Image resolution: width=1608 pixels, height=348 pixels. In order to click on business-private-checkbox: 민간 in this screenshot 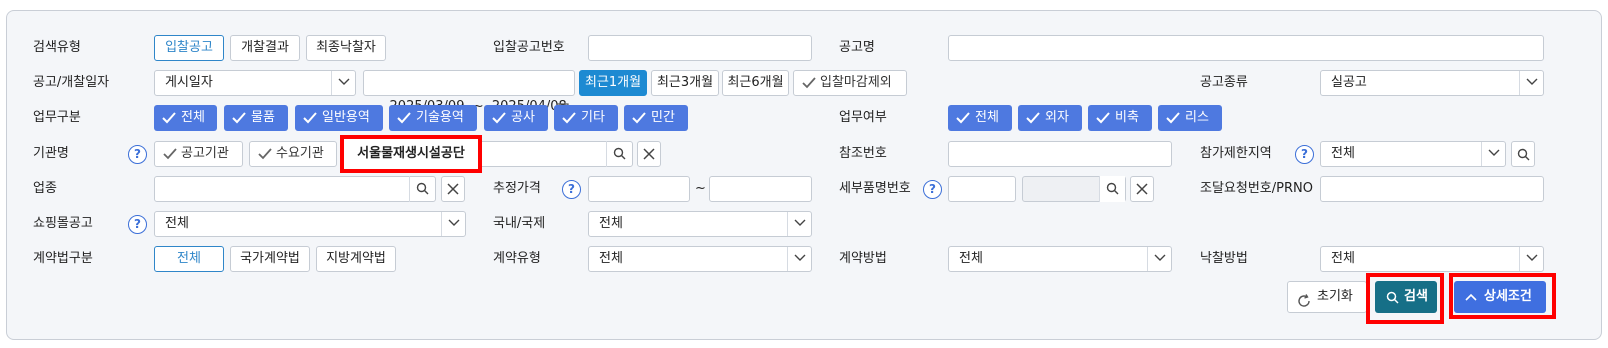, I will do `click(656, 118)`.